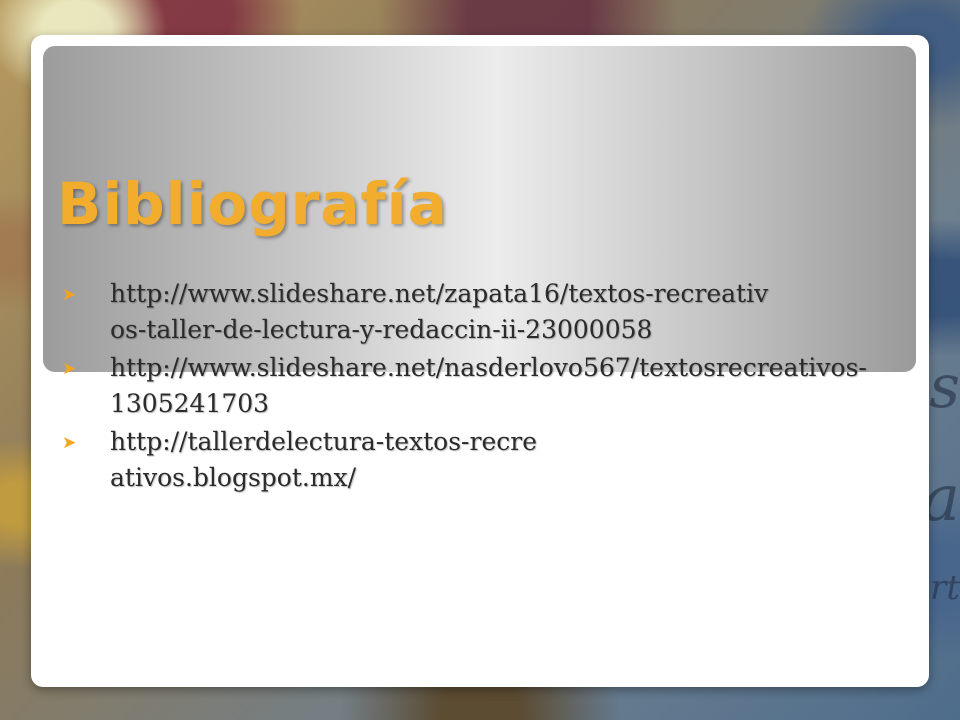 Image resolution: width=960 pixels, height=720 pixels. Describe the element at coordinates (252, 204) in the screenshot. I see `slide-title: Bibliografía` at that location.